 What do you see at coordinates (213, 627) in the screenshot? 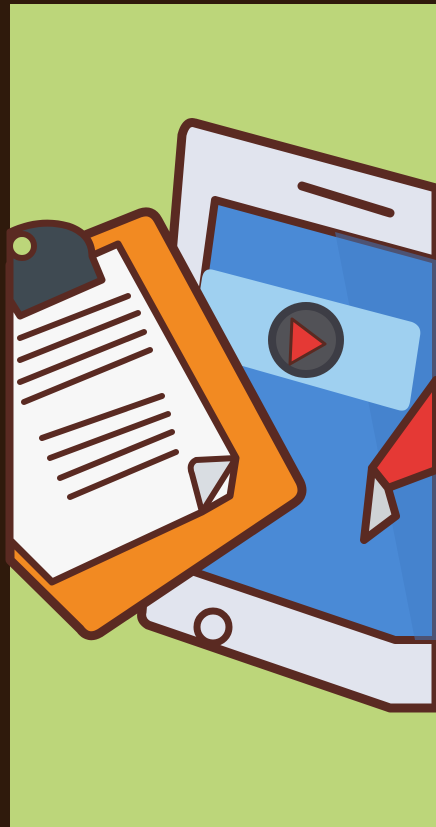
I see `home-button` at bounding box center [213, 627].